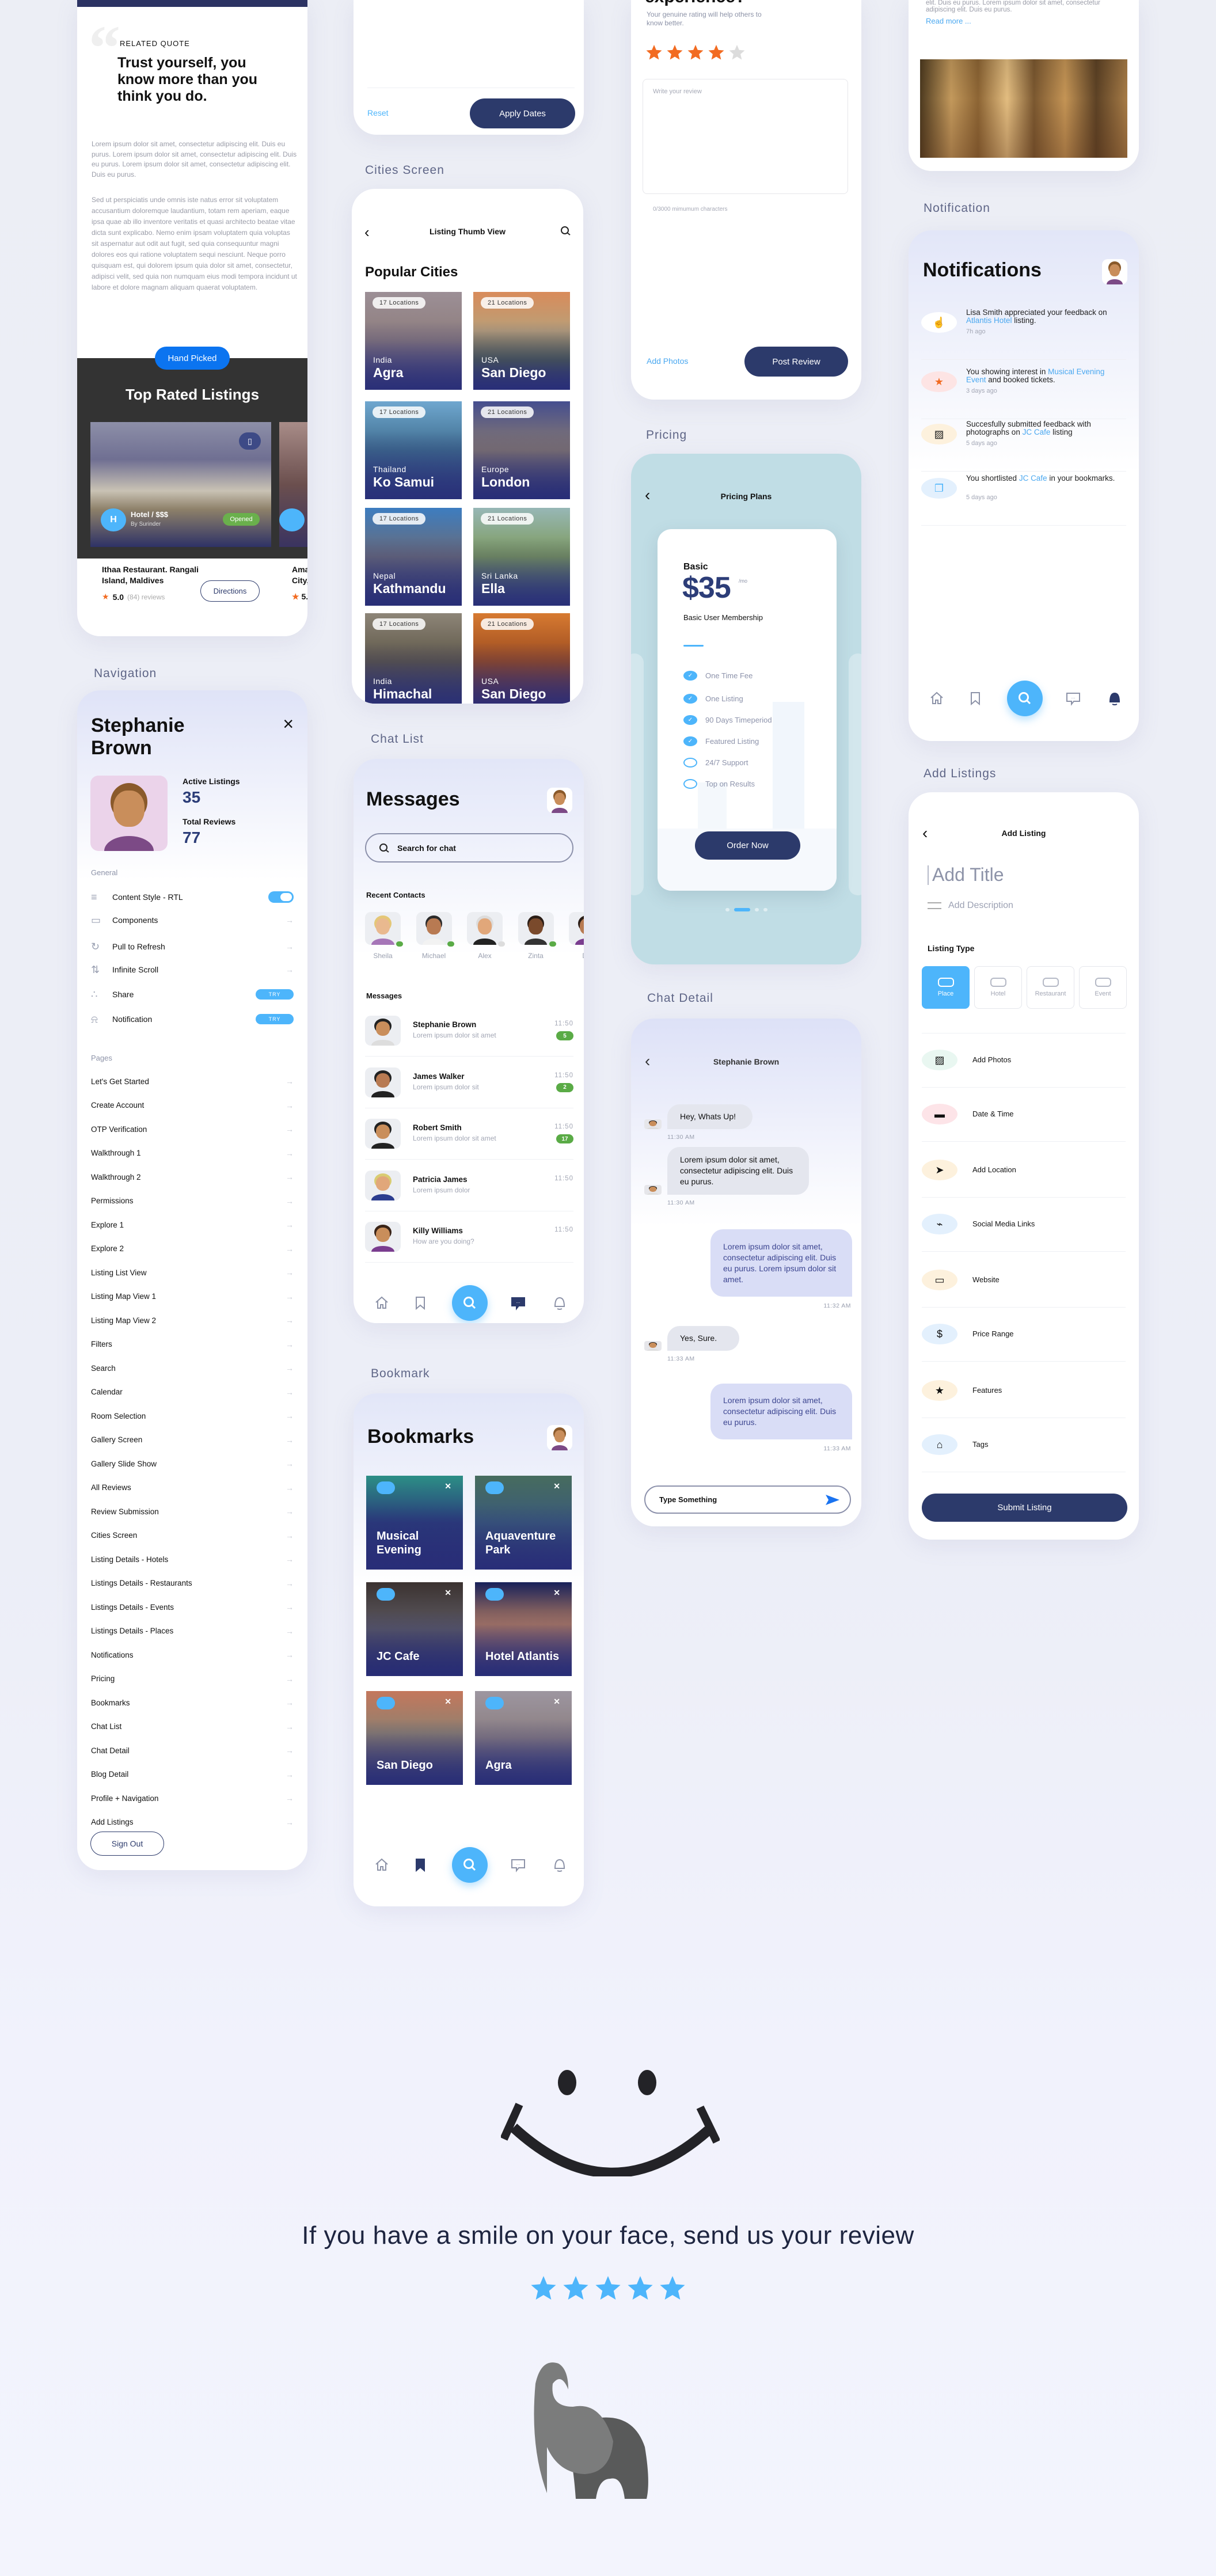 This screenshot has height=2576, width=1216. I want to click on chat-row: James Walker Lorem ipsum dolor sit 11:50 2, so click(469, 1082).